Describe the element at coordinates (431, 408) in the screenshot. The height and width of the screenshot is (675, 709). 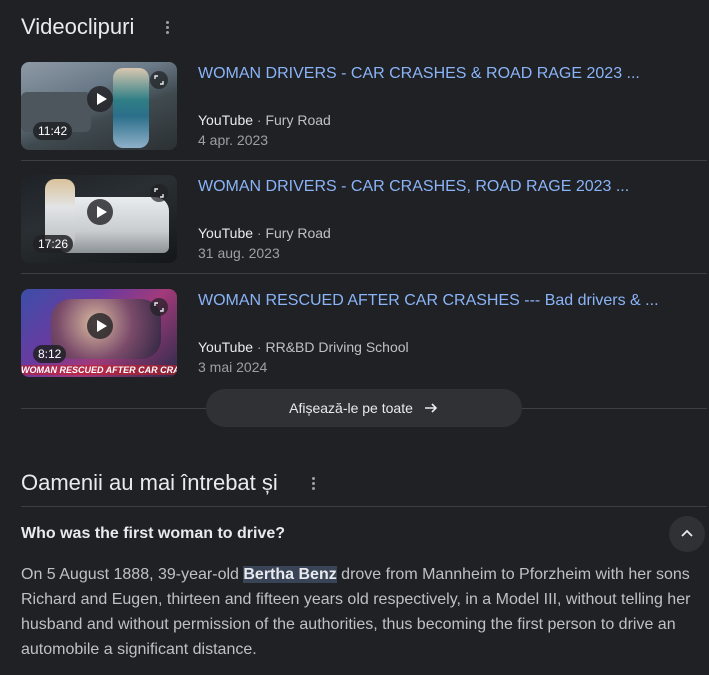
I see `arrow-right-icon` at that location.